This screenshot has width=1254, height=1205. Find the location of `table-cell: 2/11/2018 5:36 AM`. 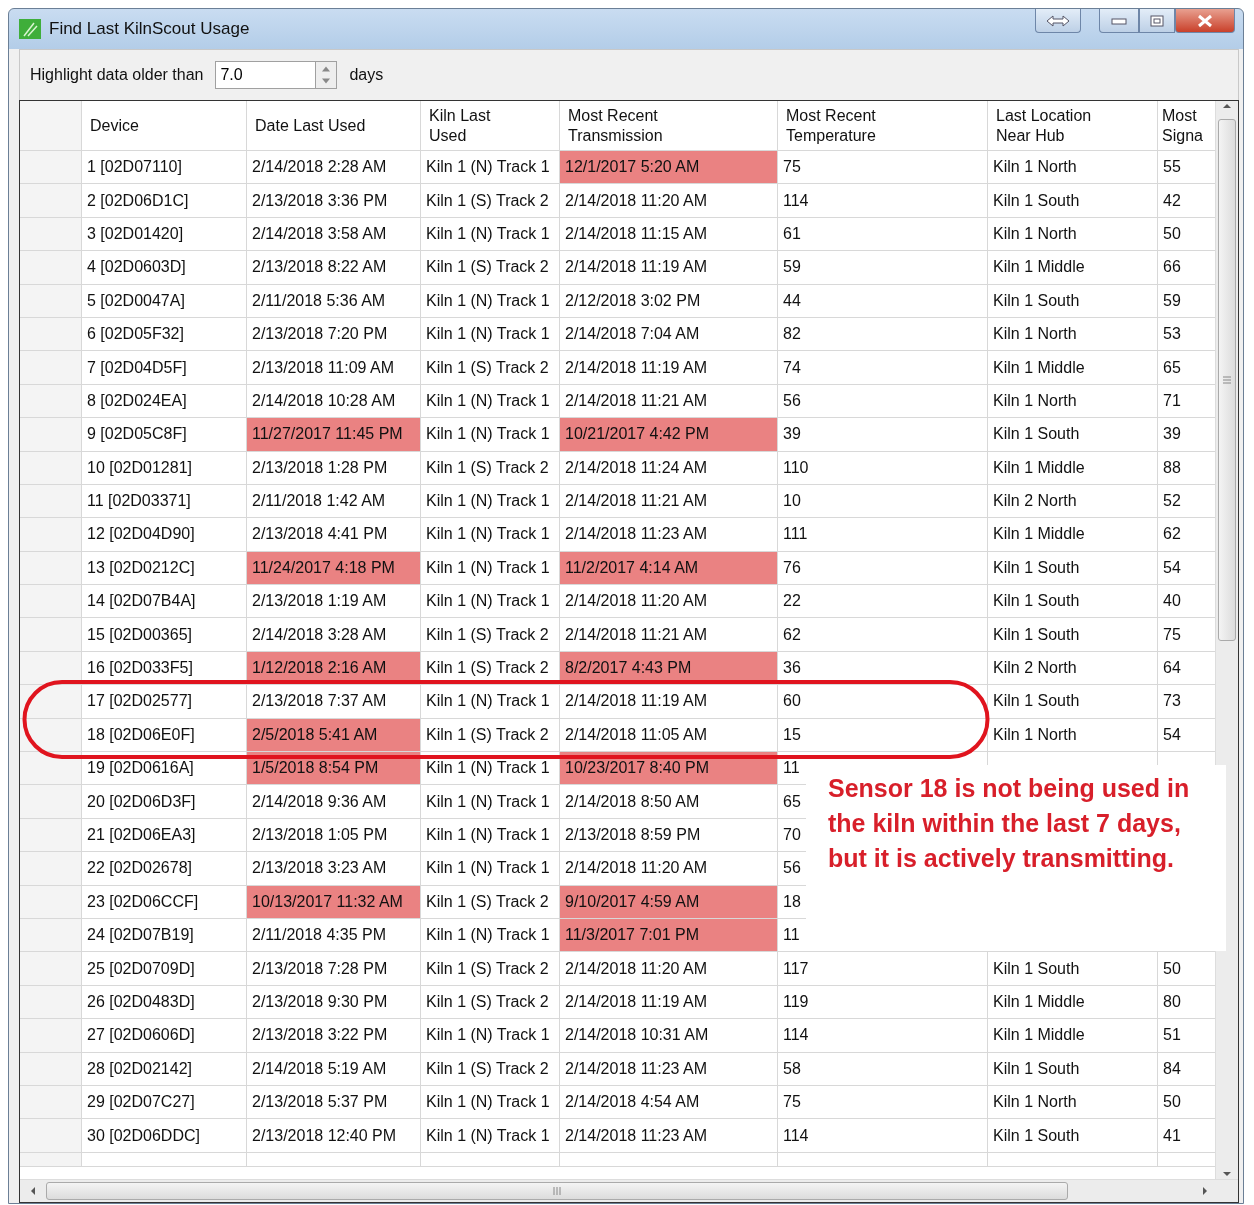

table-cell: 2/11/2018 5:36 AM is located at coordinates (334, 301).